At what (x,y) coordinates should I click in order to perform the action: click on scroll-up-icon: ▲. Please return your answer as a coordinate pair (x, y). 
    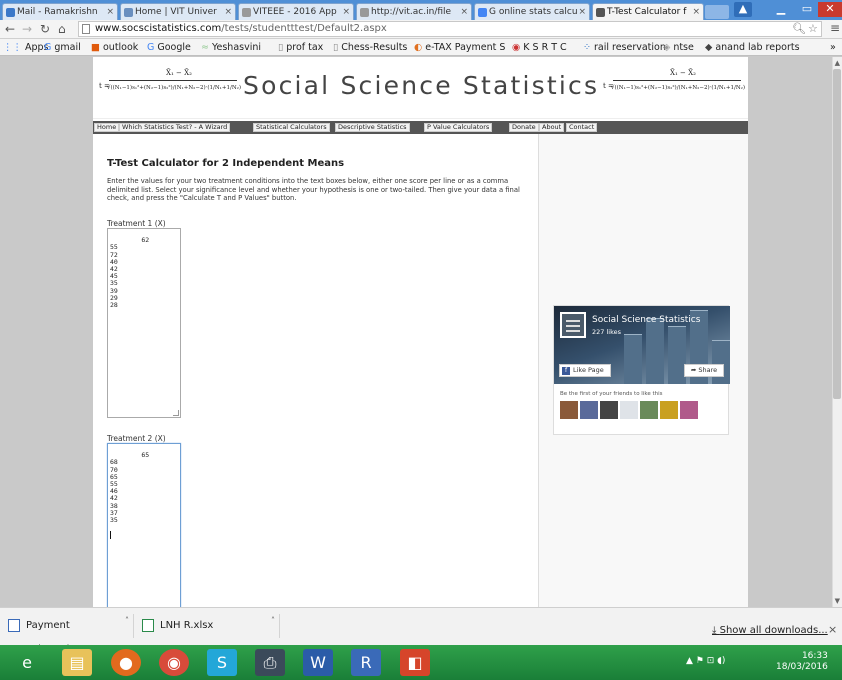
    Looking at the image, I should click on (837, 63).